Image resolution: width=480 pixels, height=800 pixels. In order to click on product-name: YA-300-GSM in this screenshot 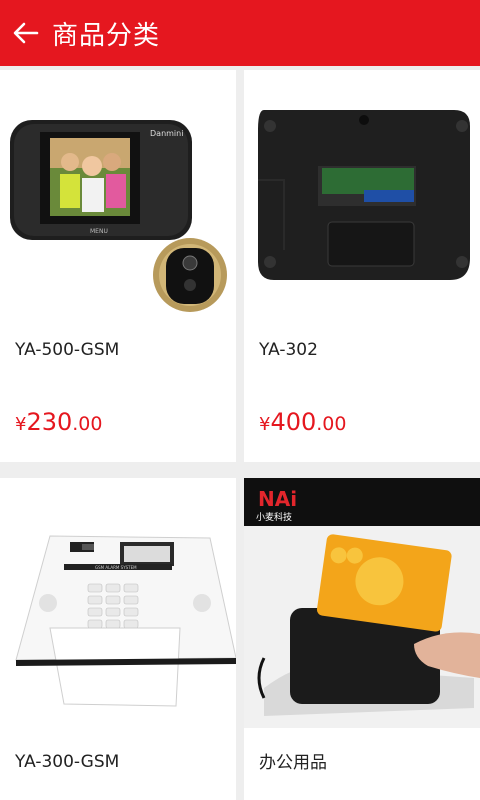, I will do `click(67, 762)`.